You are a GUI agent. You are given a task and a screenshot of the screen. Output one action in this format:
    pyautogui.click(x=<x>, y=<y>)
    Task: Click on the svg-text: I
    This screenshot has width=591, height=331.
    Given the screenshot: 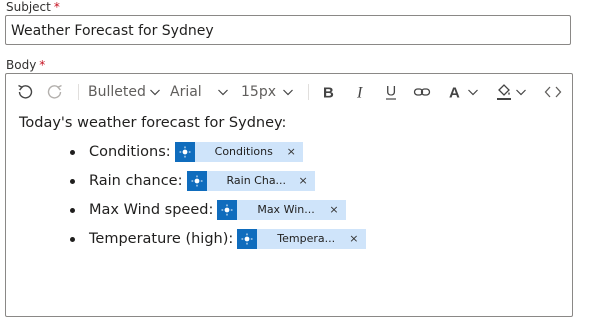 What is the action you would take?
    pyautogui.click(x=359, y=93)
    